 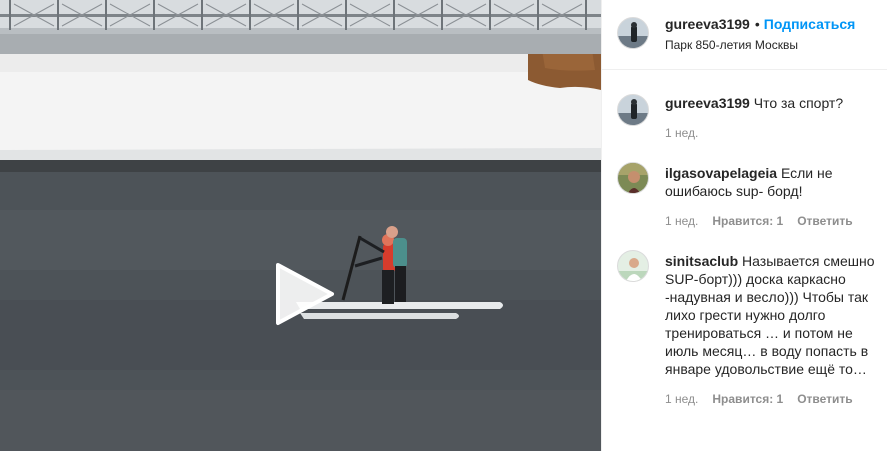 What do you see at coordinates (701, 261) in the screenshot?
I see `comment-username: sinitsaclub` at bounding box center [701, 261].